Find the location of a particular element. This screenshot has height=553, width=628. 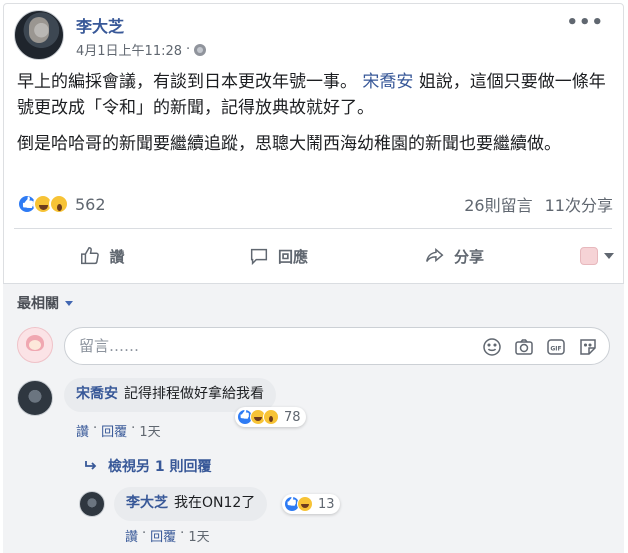

reaction-summary: 562 is located at coordinates (61, 204).